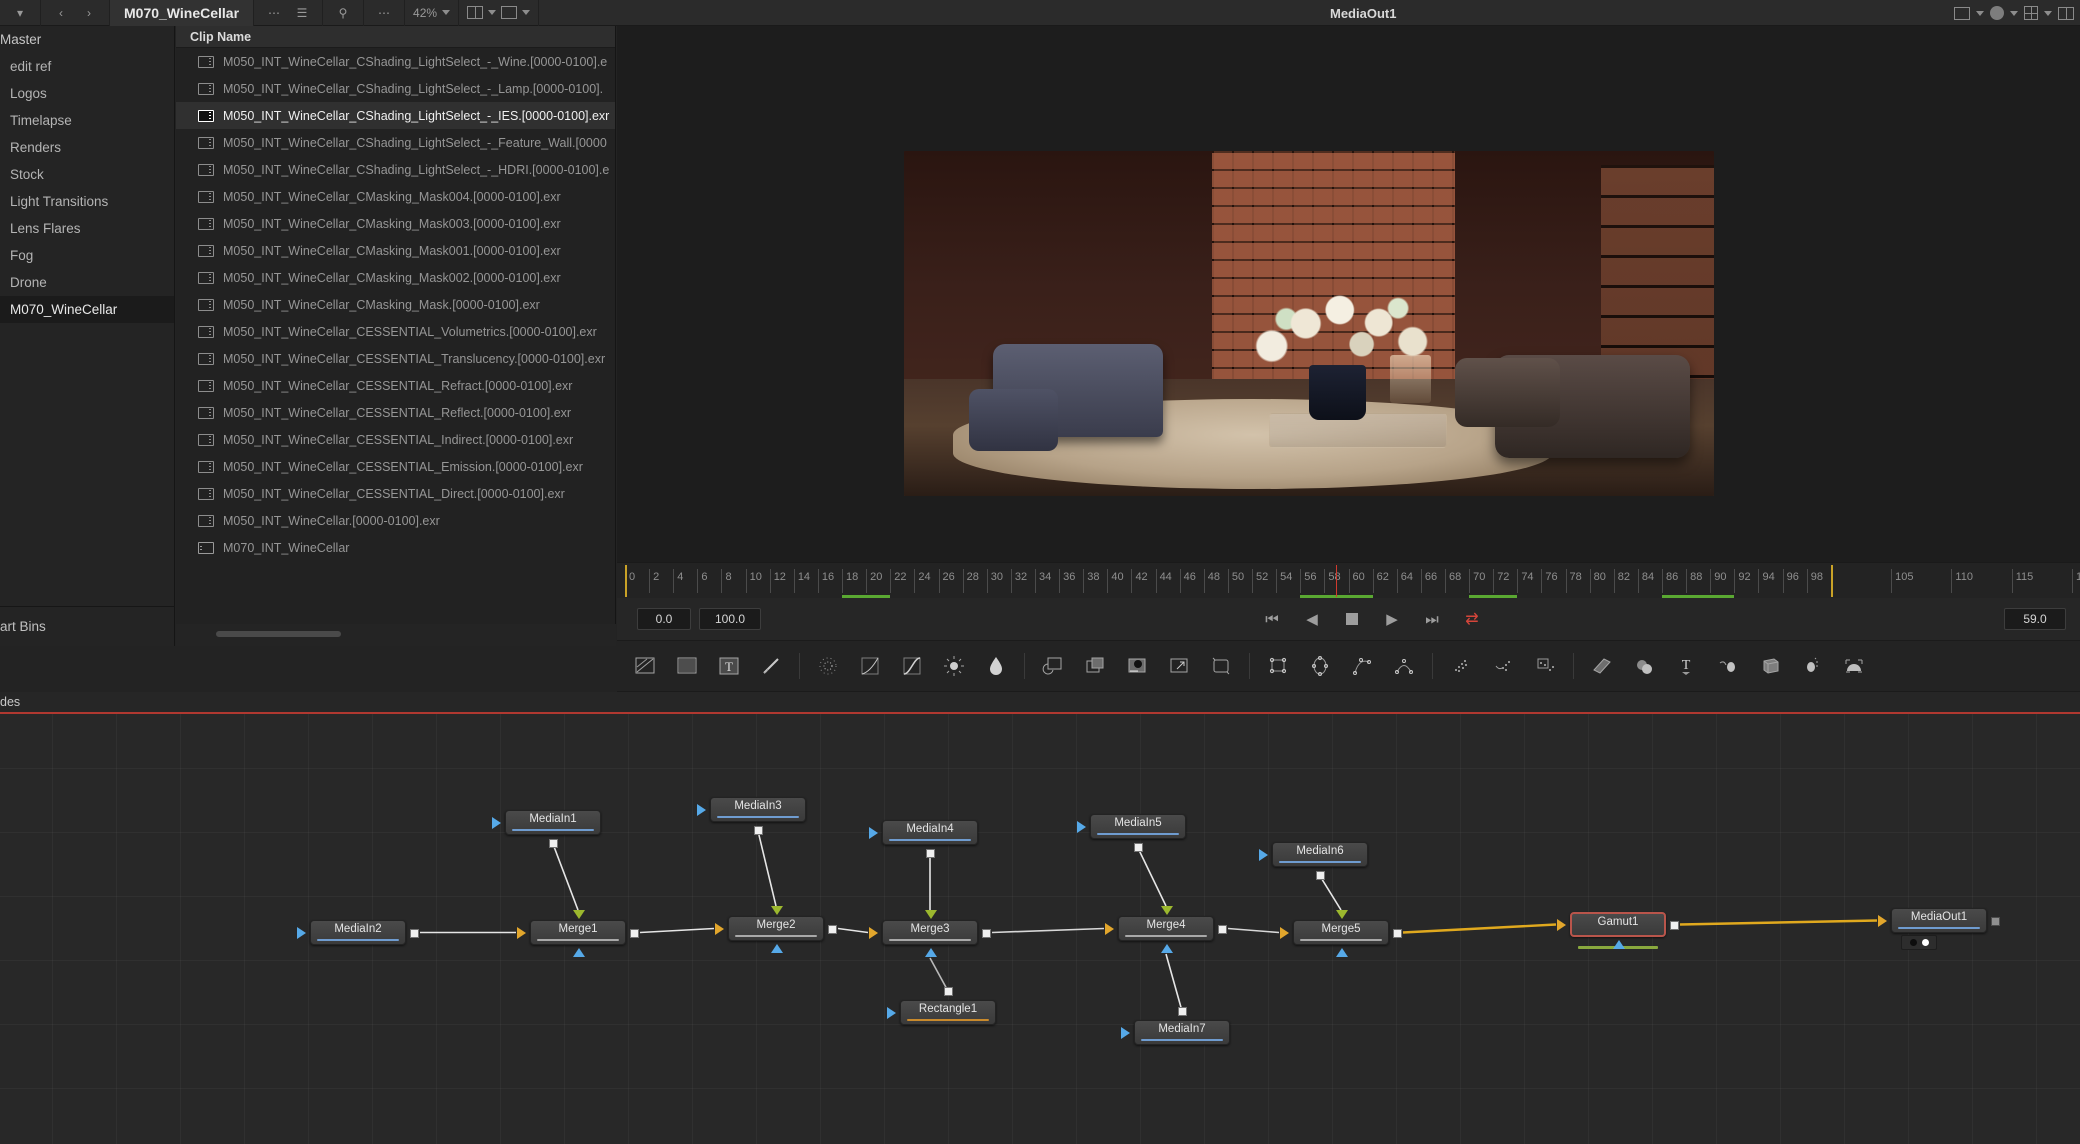 The width and height of the screenshot is (2080, 1144). What do you see at coordinates (302, 13) in the screenshot?
I see `list-view-icon: ☰` at bounding box center [302, 13].